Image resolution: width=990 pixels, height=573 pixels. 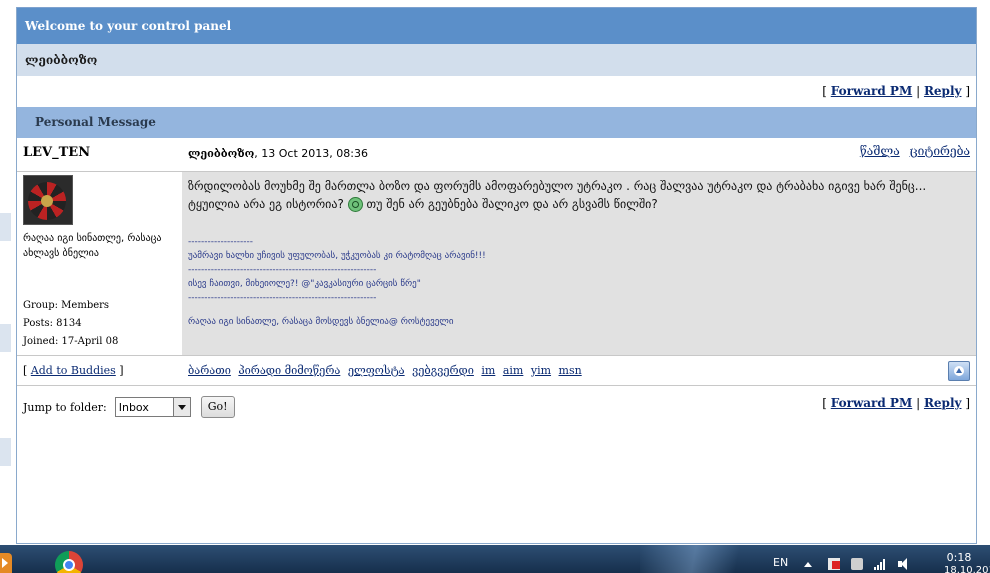 What do you see at coordinates (808, 564) in the screenshot?
I see `show-hidden-icons-icon` at bounding box center [808, 564].